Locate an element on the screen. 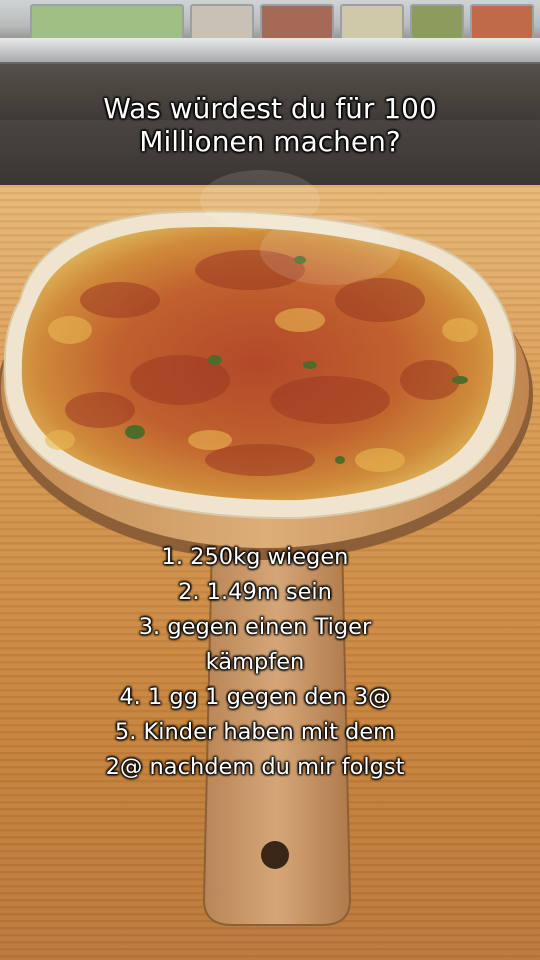 This screenshot has width=540, height=960. hanging-hole is located at coordinates (275, 855).